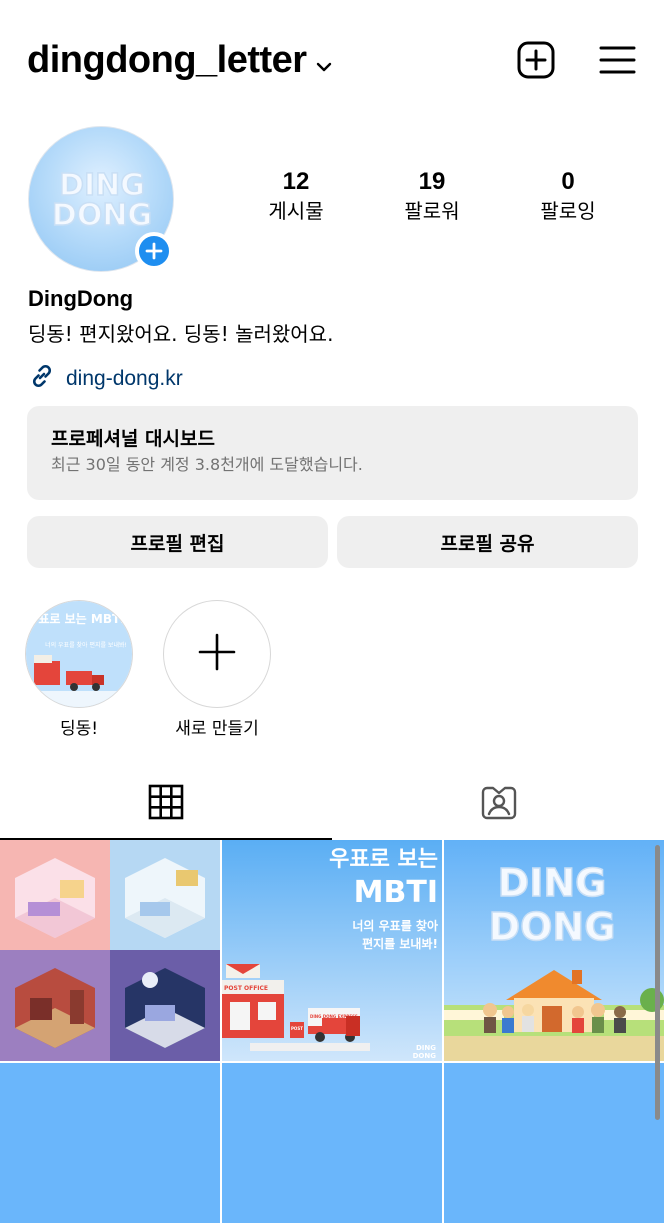 The width and height of the screenshot is (665, 1223). I want to click on avatar-logo-line-2: DONG, so click(102, 215).